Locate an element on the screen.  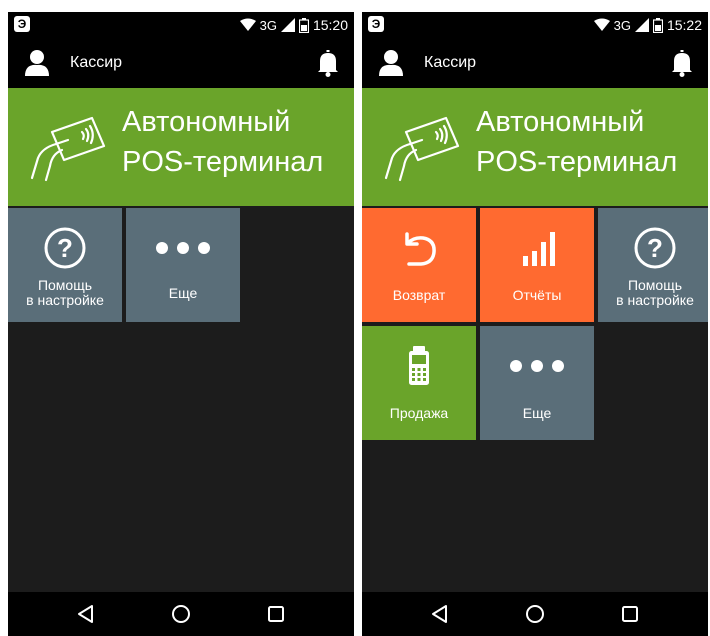
status-bar: 3G 15:20 is located at coordinates (181, 25).